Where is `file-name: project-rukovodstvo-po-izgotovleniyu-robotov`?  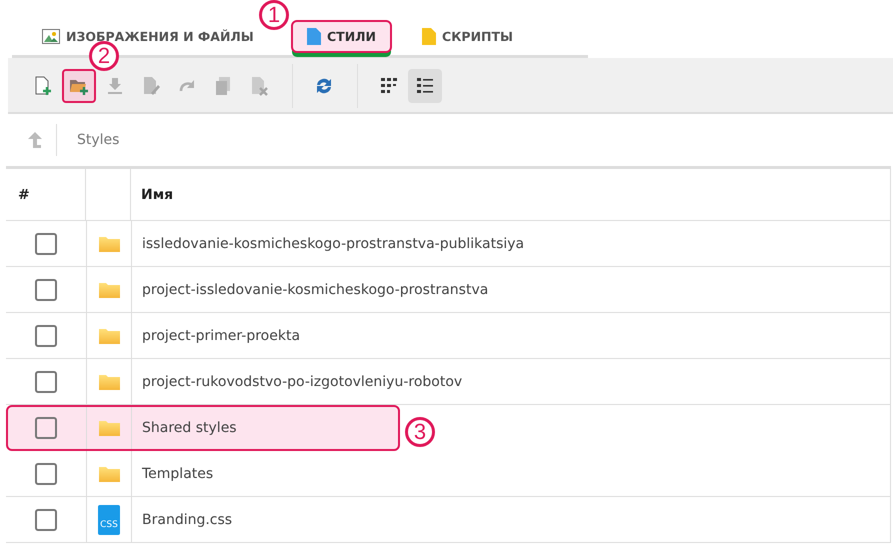
file-name: project-rukovodstvo-po-izgotovleniyu-robotov is located at coordinates (302, 382).